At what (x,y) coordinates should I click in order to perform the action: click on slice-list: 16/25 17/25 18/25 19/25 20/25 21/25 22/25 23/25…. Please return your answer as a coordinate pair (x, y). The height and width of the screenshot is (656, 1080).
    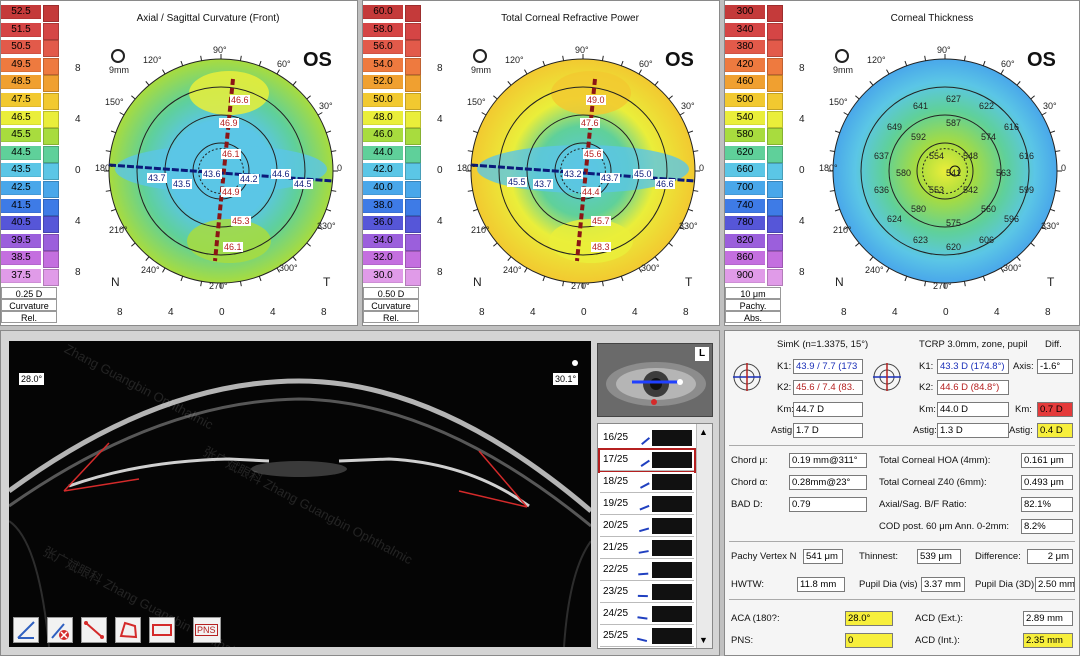
    Looking at the image, I should click on (655, 536).